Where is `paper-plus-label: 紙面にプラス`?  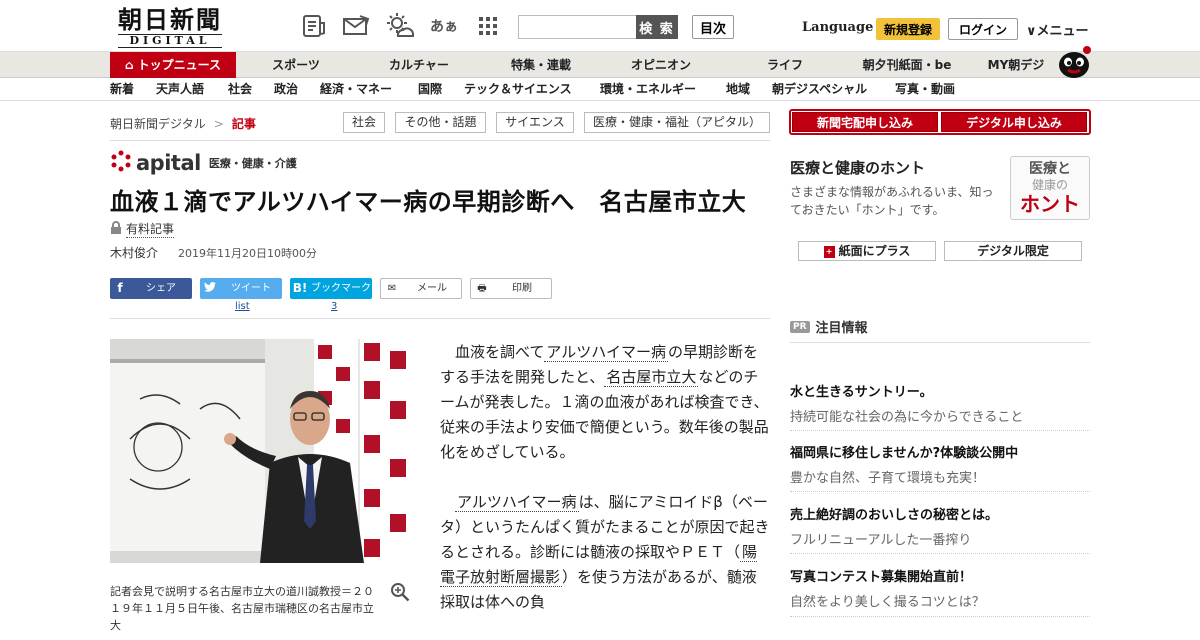
paper-plus-label: 紙面にプラス is located at coordinates (874, 251).